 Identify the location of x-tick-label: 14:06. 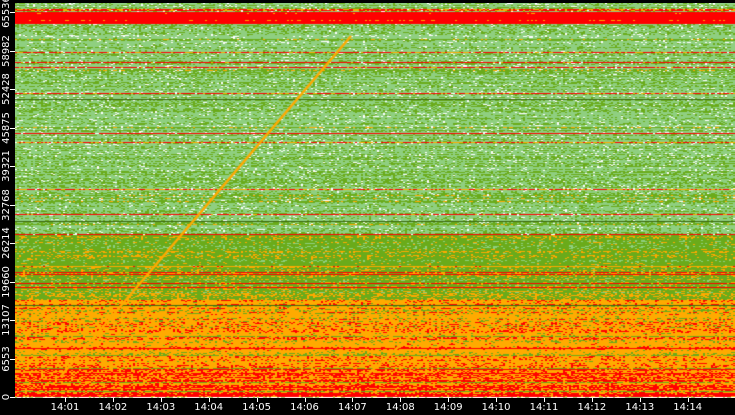
(304, 407).